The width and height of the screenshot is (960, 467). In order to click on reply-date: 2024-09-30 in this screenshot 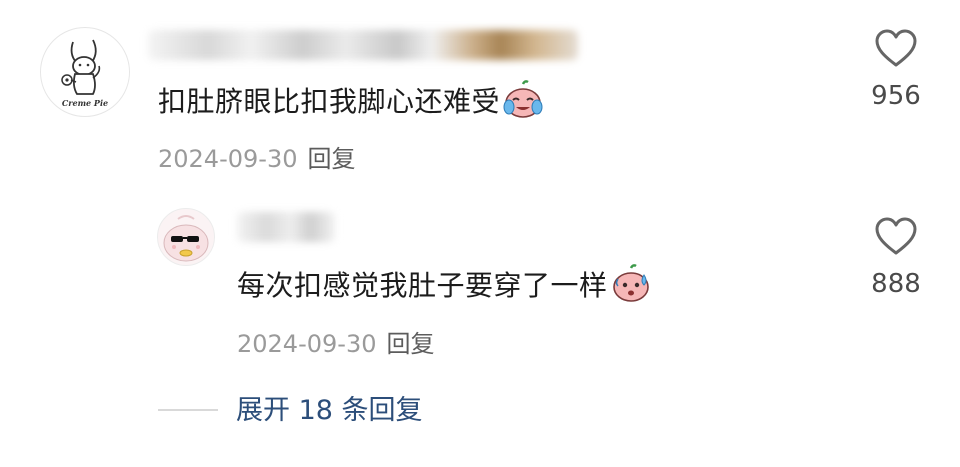, I will do `click(307, 344)`.